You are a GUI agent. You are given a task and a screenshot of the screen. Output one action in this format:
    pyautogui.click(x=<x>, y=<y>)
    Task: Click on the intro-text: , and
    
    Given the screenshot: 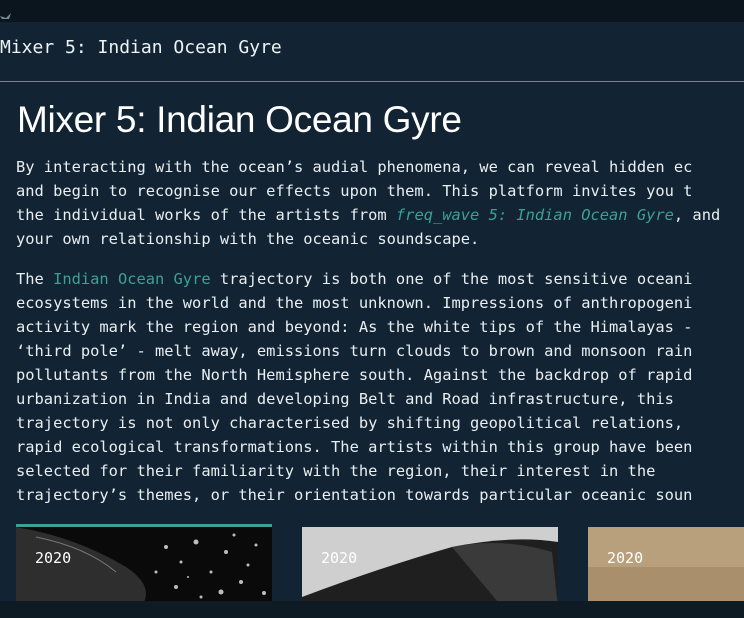 What is the action you would take?
    pyautogui.click(x=697, y=215)
    